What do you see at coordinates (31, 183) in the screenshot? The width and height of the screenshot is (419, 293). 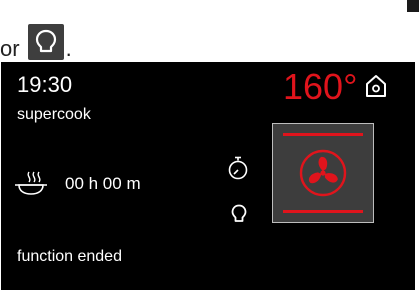 I see `dish-icon` at bounding box center [31, 183].